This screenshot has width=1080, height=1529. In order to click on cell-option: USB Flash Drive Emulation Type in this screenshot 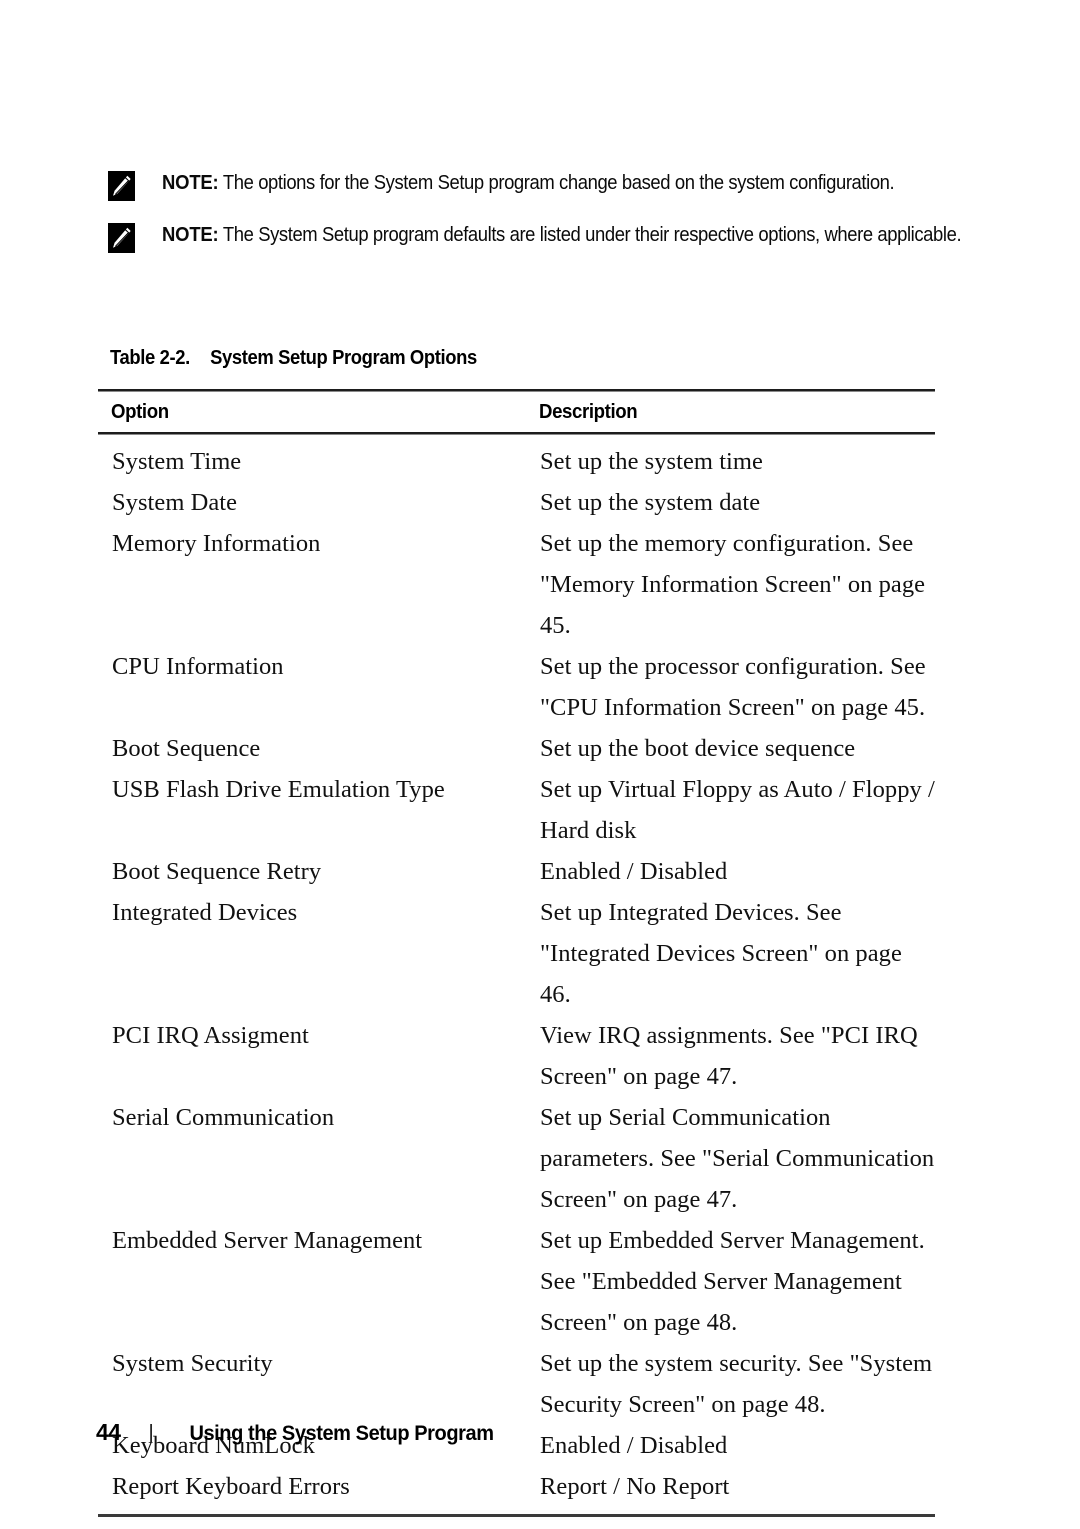, I will do `click(278, 789)`.